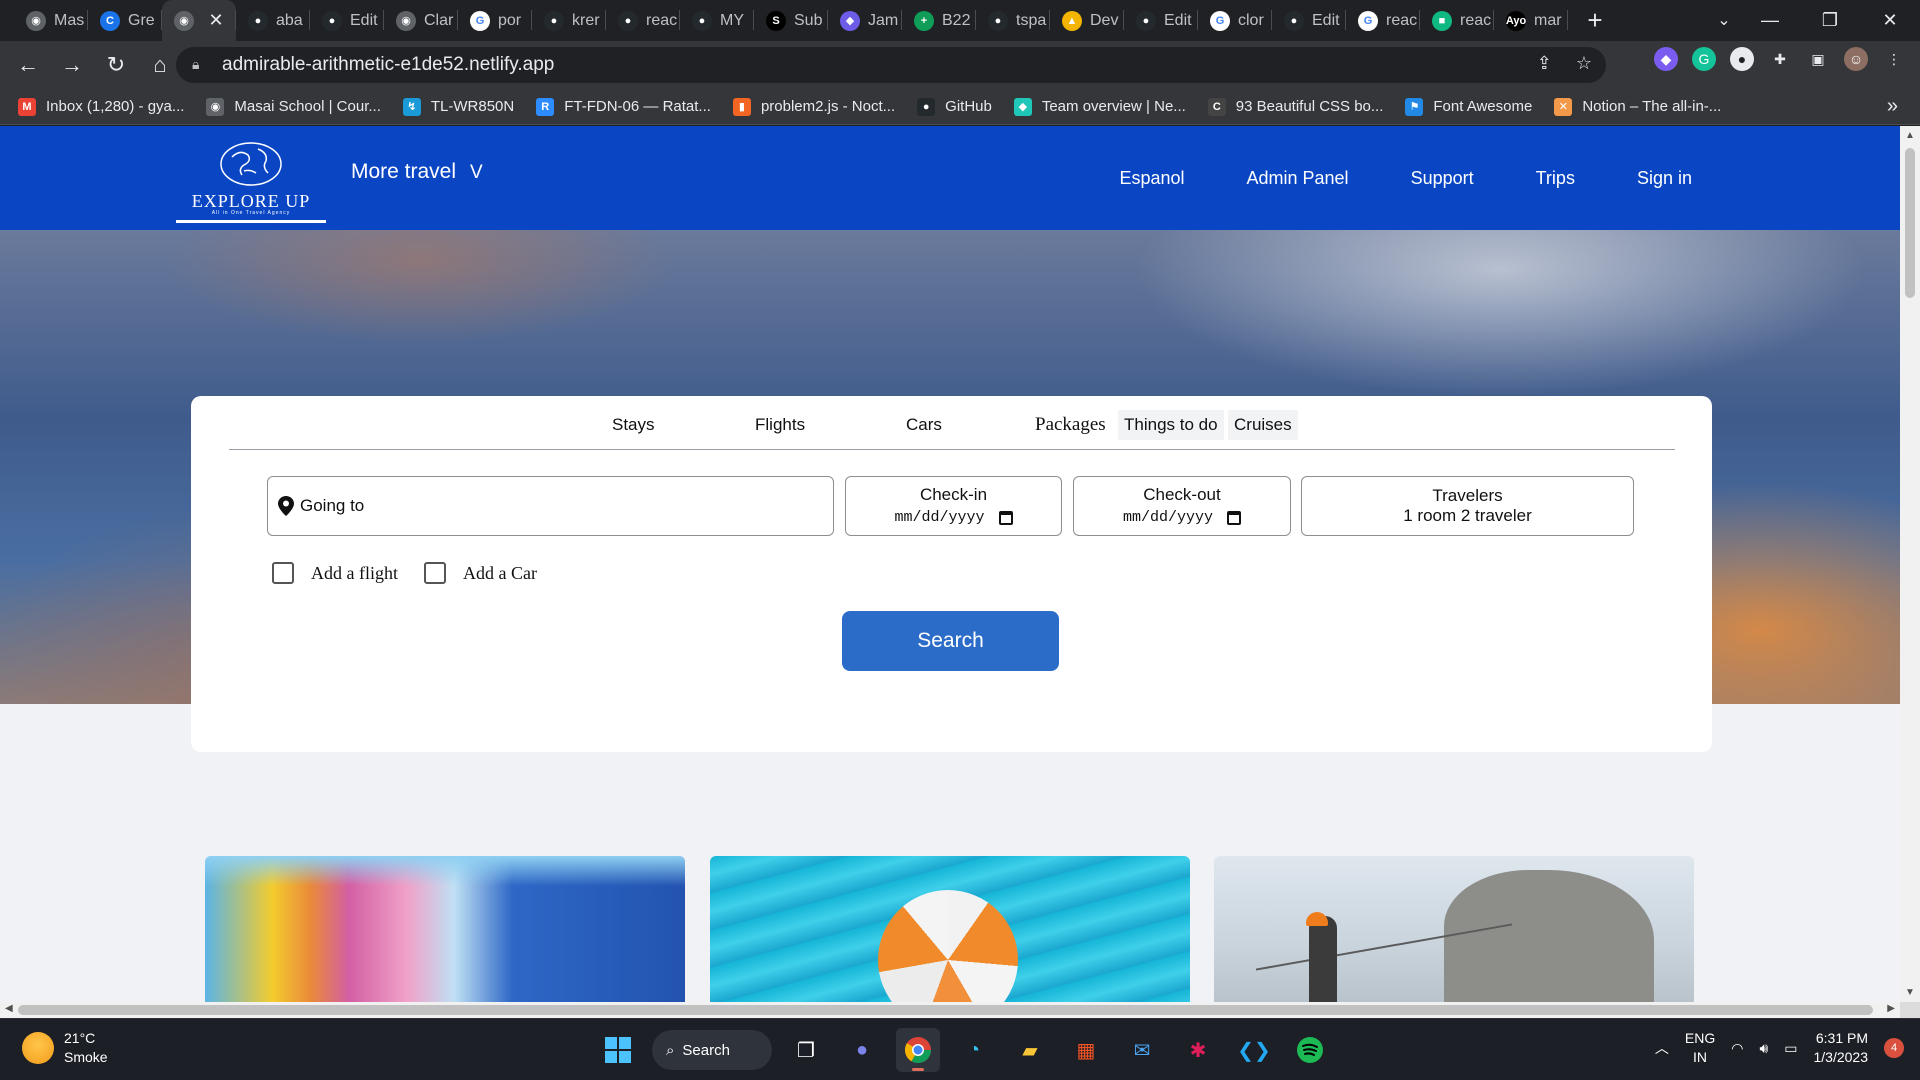 The image size is (1920, 1080). I want to click on nav-espanol: Espanol, so click(1151, 178).